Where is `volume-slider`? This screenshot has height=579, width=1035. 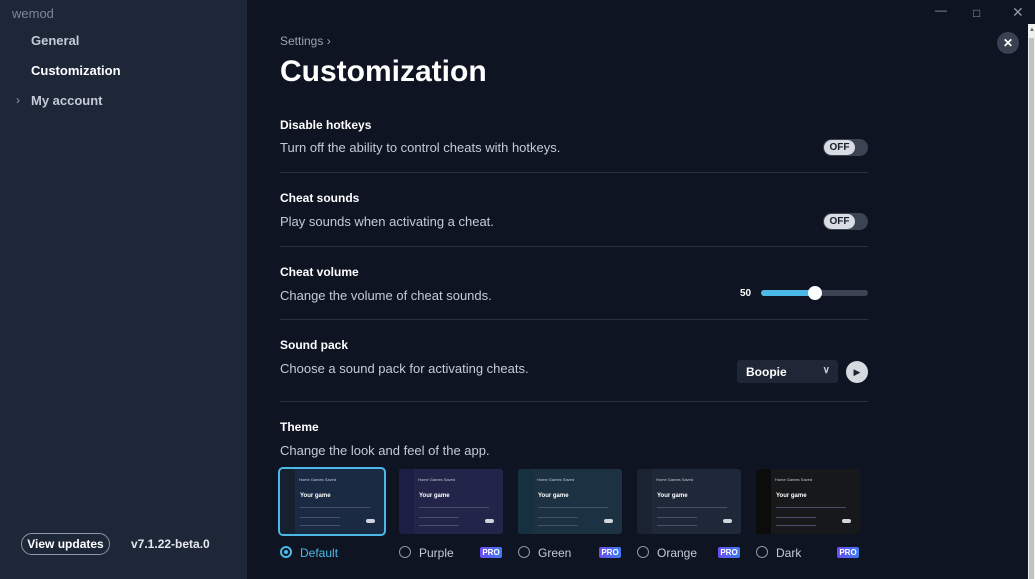
volume-slider is located at coordinates (814, 293).